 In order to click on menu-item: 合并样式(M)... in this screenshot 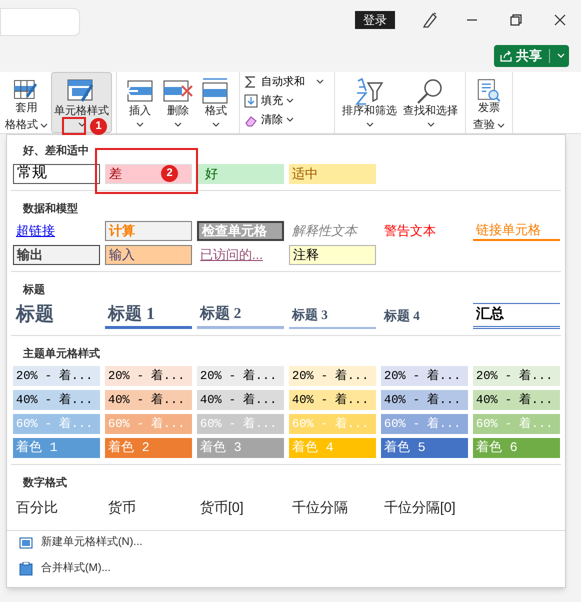, I will do `click(292, 568)`.